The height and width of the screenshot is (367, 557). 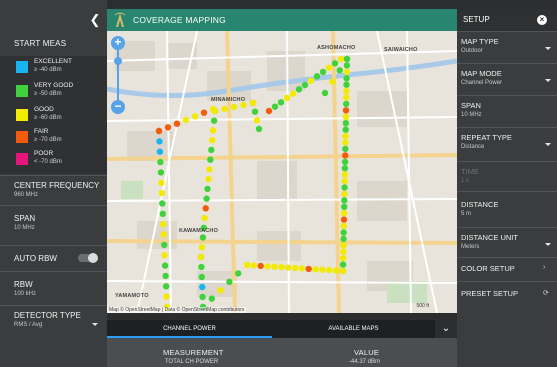 What do you see at coordinates (480, 204) in the screenshot?
I see `distance-label: DISTANCE` at bounding box center [480, 204].